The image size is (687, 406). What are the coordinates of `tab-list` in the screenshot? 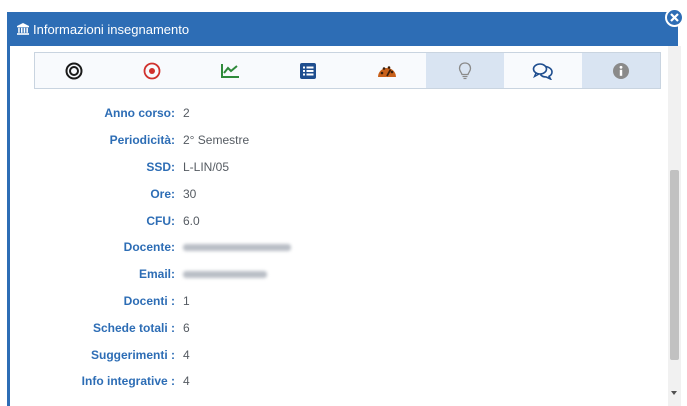 It's located at (308, 70).